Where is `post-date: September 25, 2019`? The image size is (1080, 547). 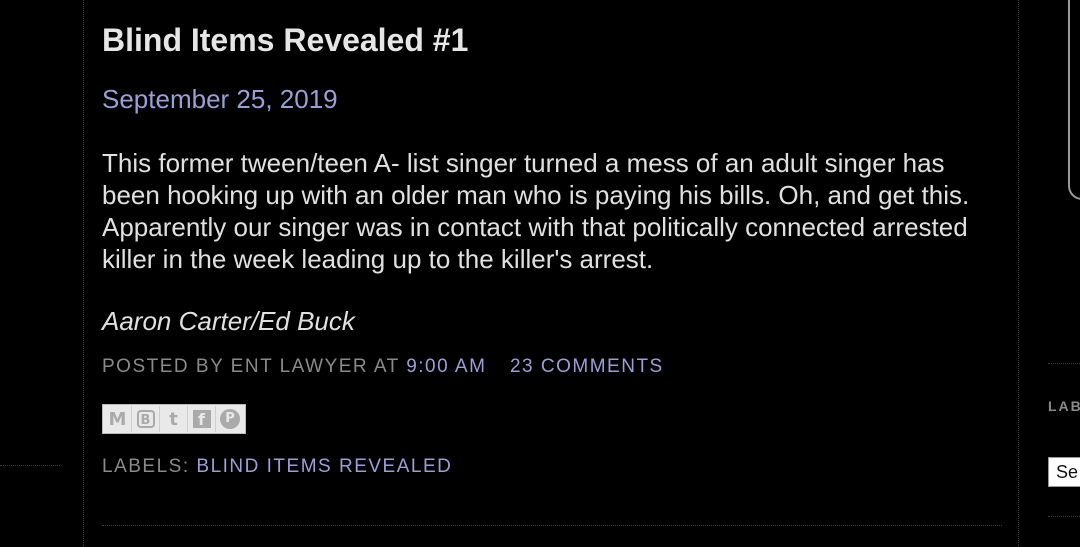 post-date: September 25, 2019 is located at coordinates (220, 99).